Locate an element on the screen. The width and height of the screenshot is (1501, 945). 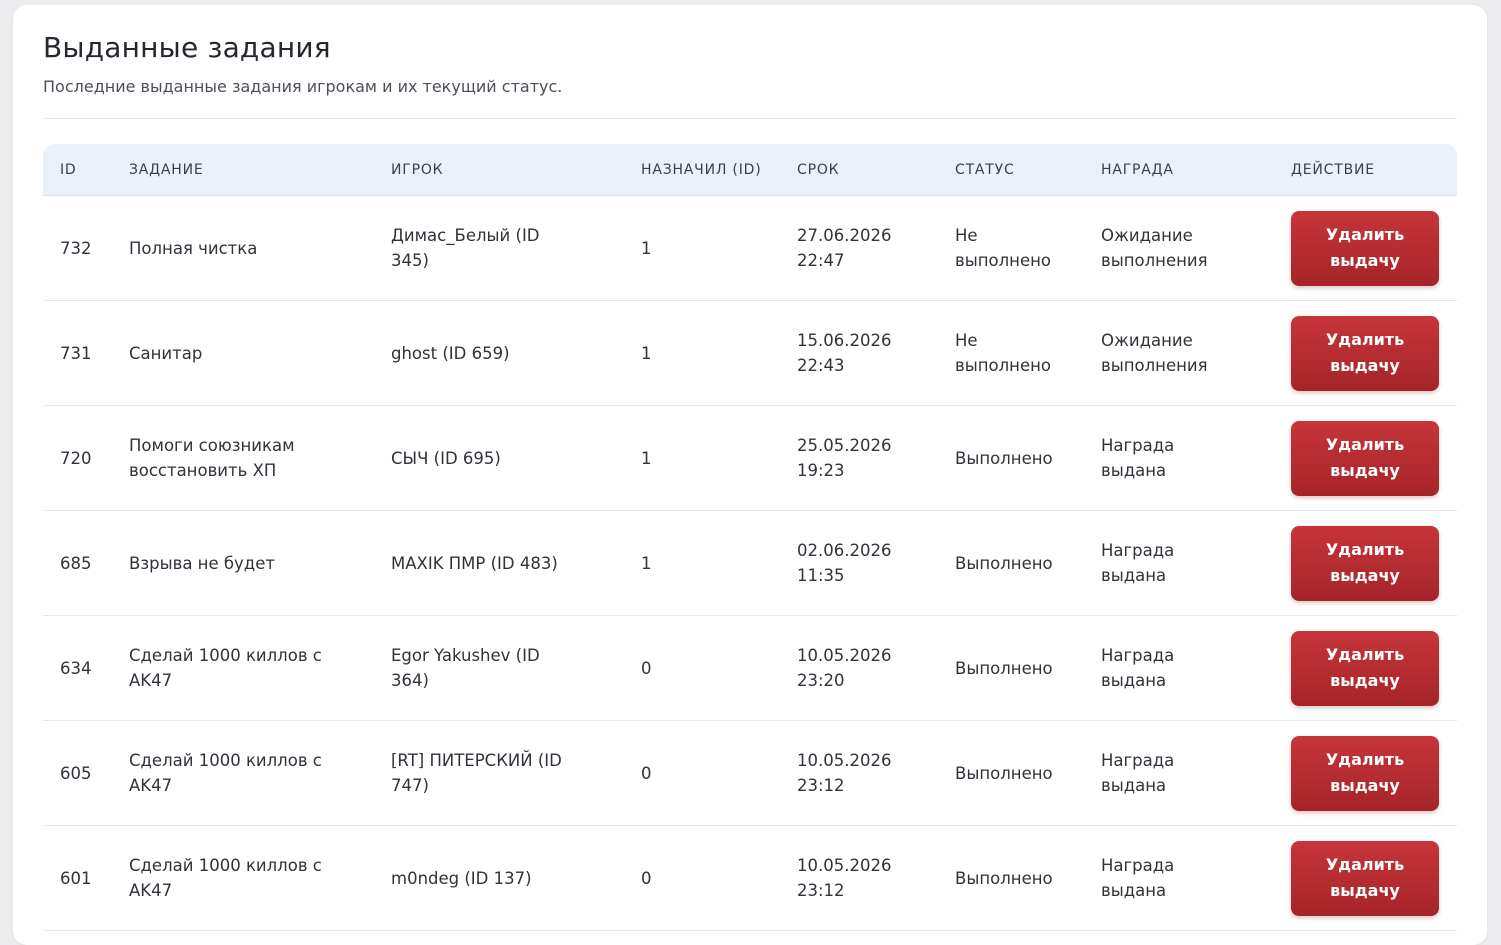
cell-due: 15.06.2026 22:43 is located at coordinates (876, 353).